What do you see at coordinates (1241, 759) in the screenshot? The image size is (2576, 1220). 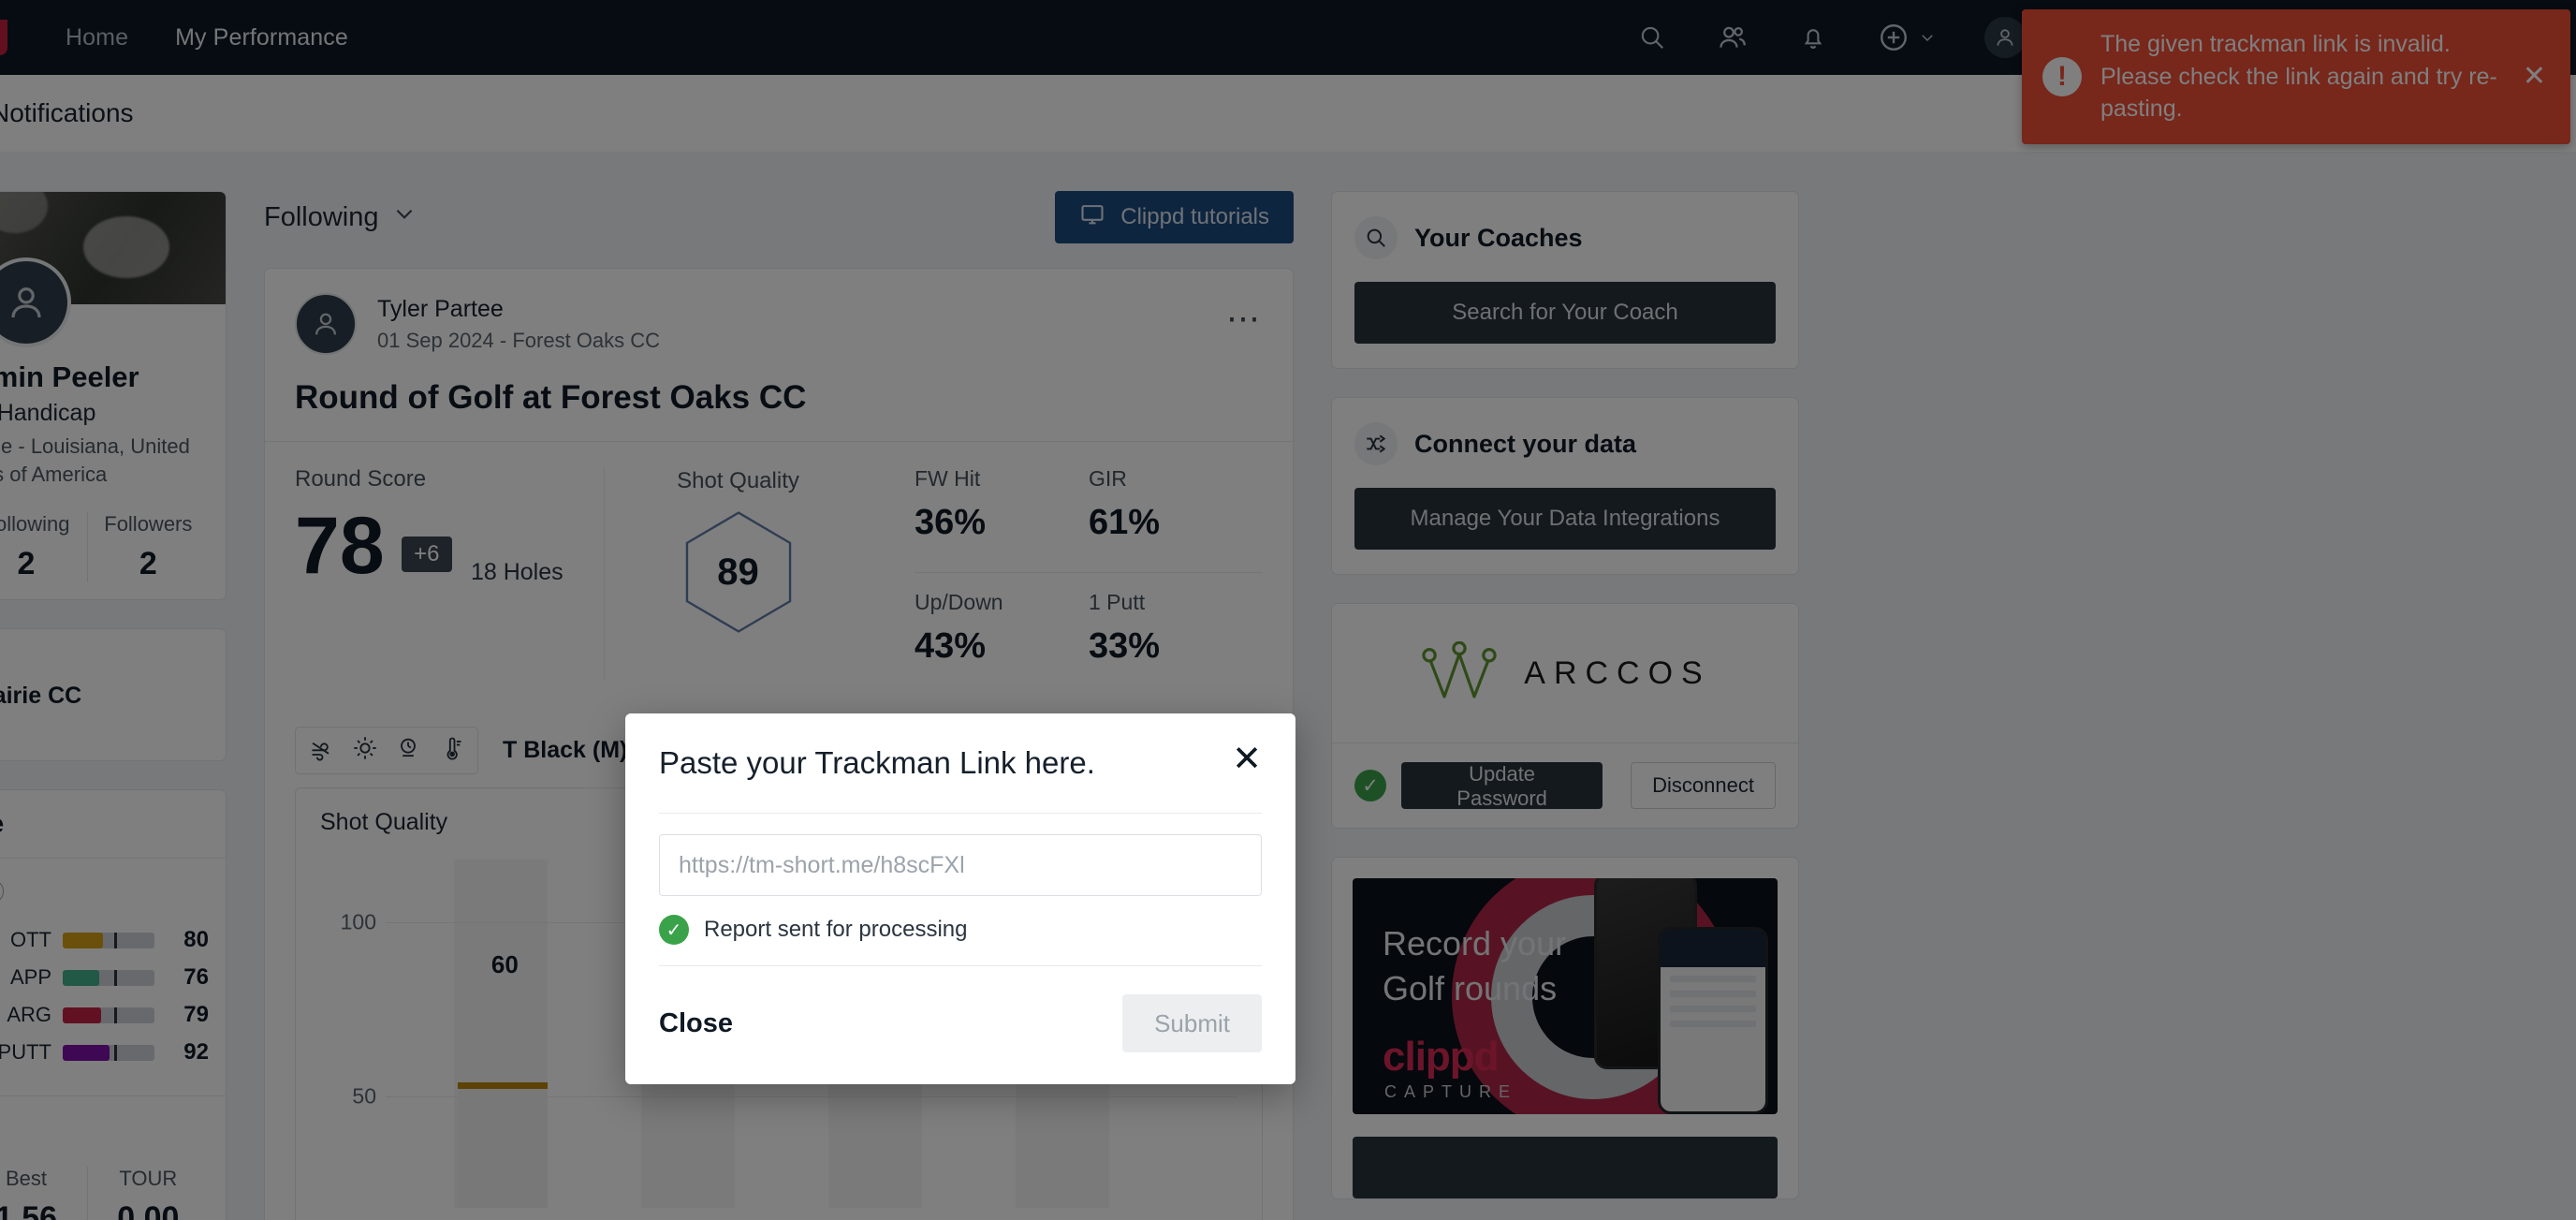 I see `close-icon: ✕` at bounding box center [1241, 759].